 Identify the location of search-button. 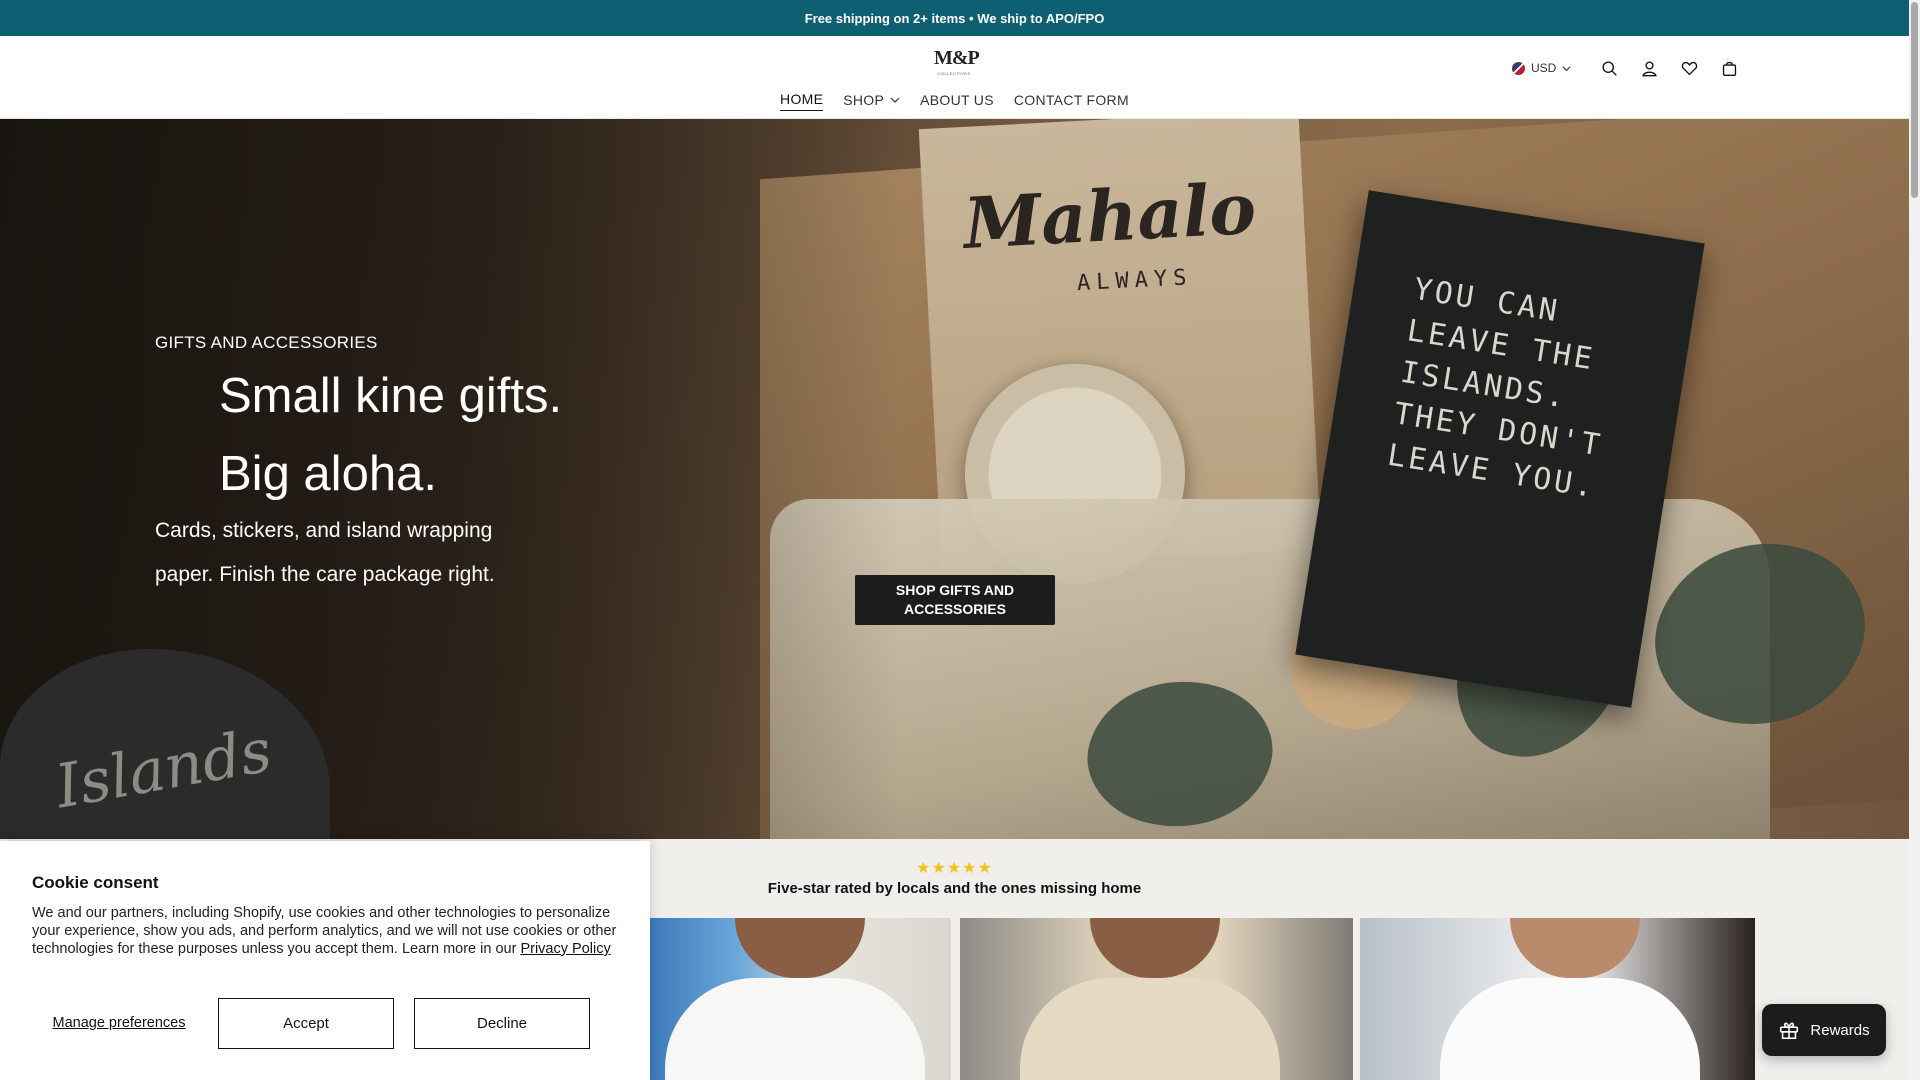
(1609, 68).